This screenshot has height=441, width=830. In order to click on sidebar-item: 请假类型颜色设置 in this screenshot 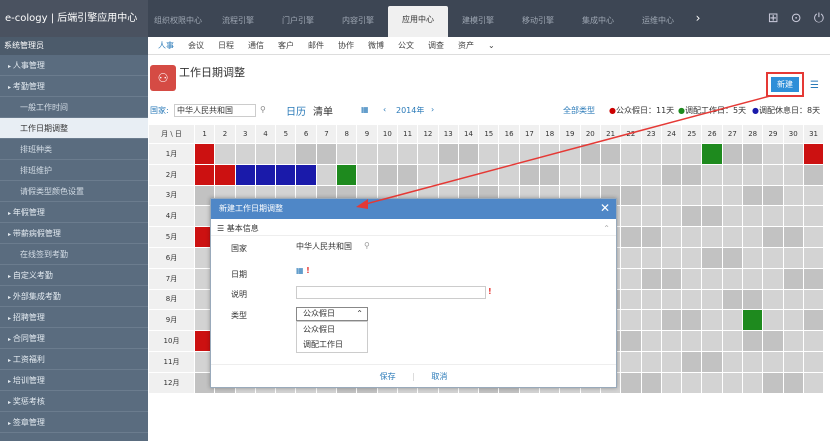, I will do `click(74, 191)`.